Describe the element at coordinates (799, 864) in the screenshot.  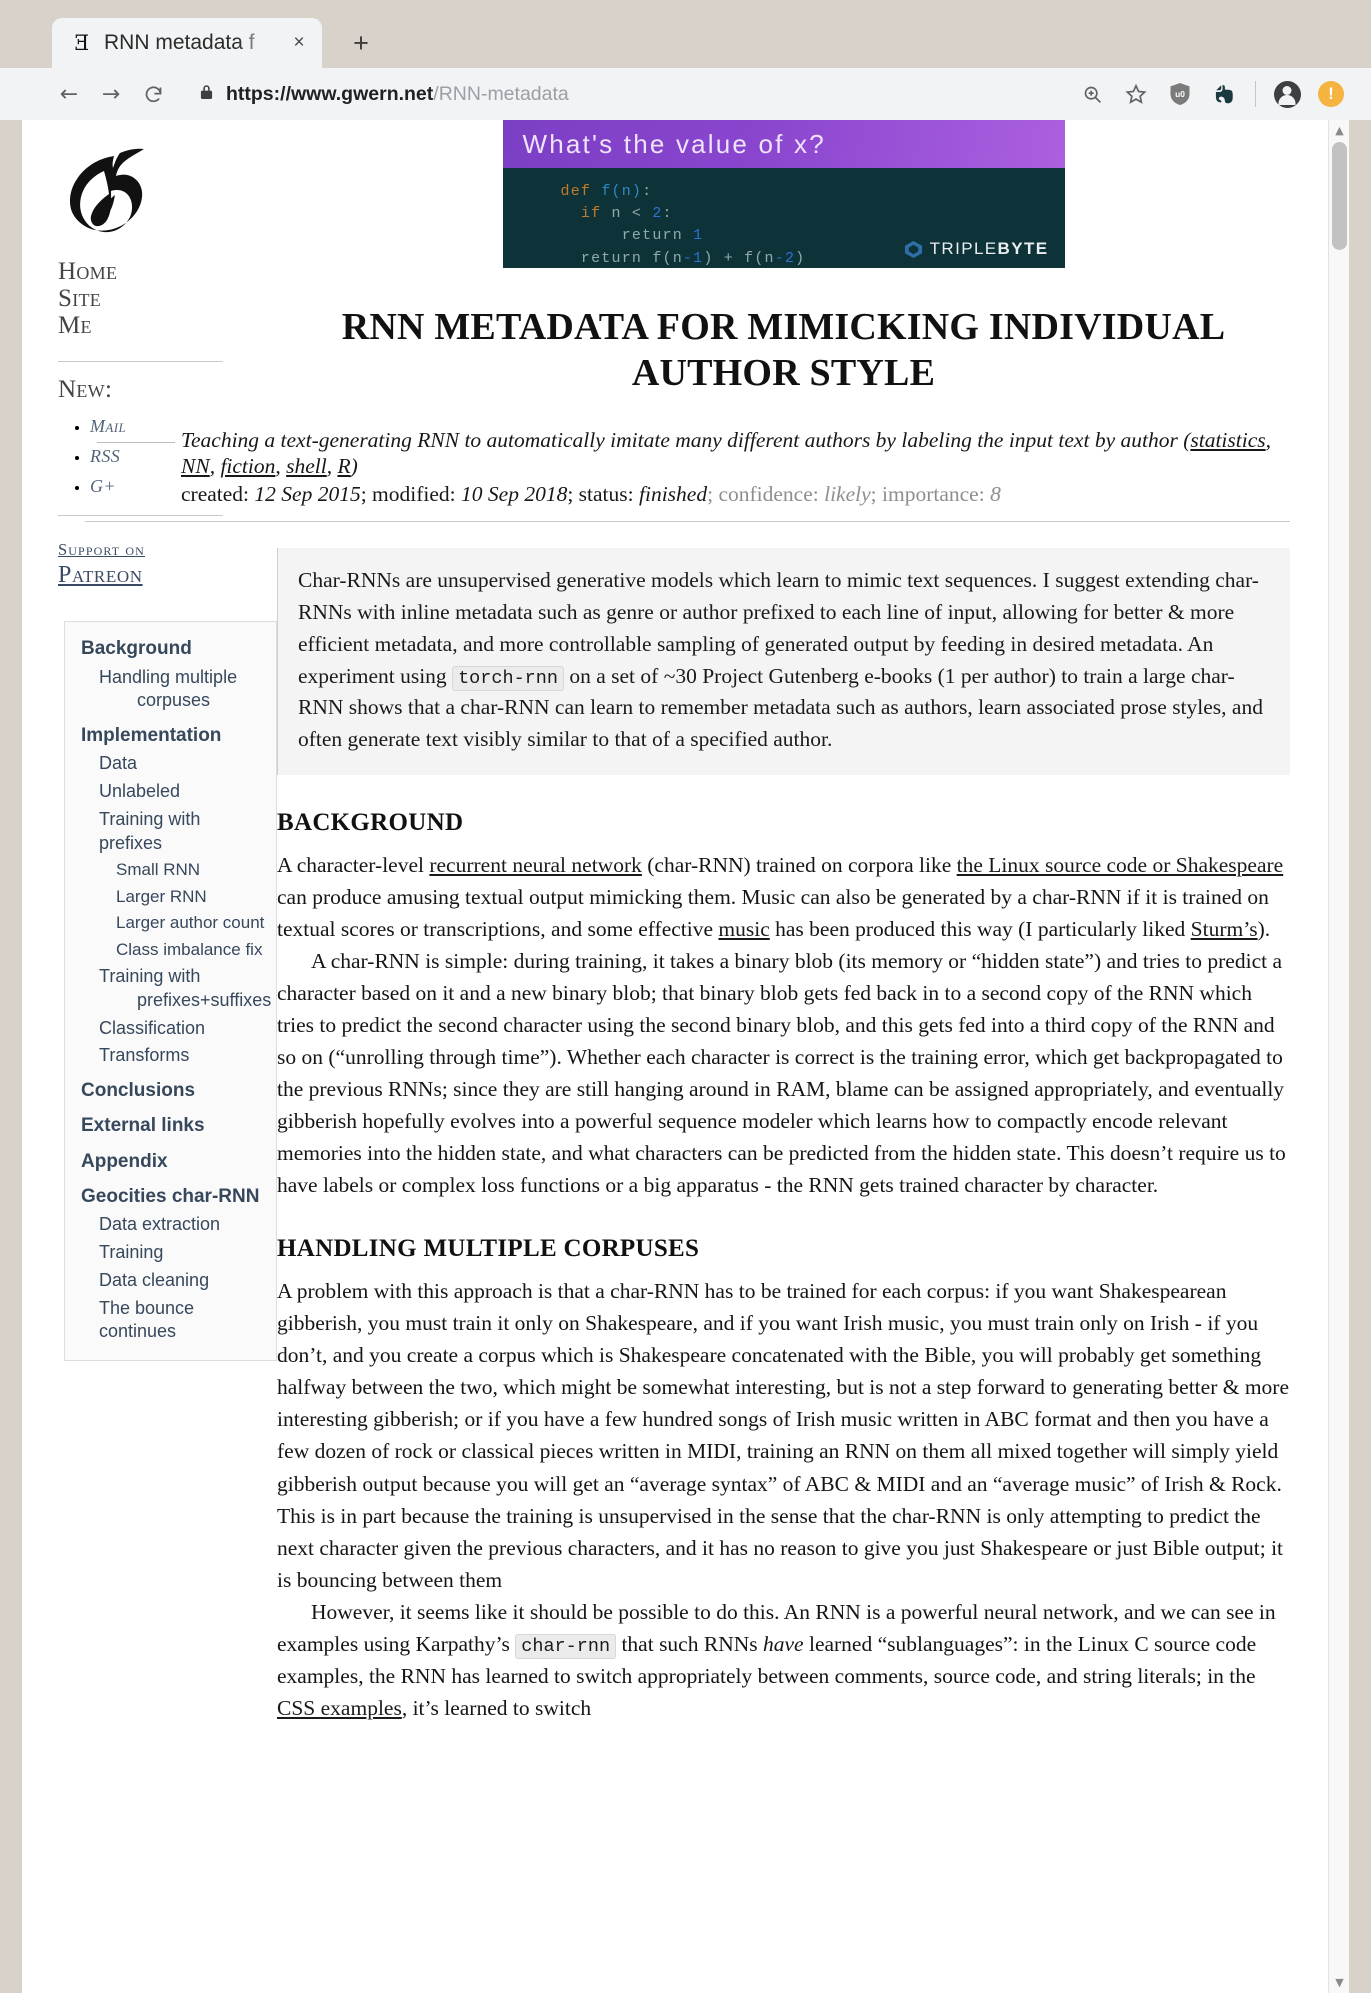
I see `text-run: (char-RNN) trained on corpora like` at that location.